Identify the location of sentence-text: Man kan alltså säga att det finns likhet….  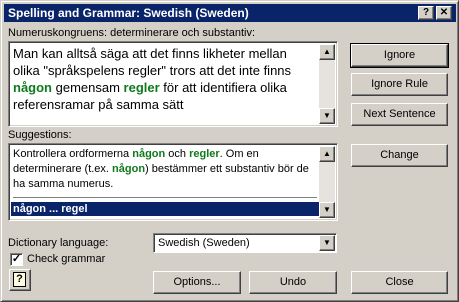
(163, 79).